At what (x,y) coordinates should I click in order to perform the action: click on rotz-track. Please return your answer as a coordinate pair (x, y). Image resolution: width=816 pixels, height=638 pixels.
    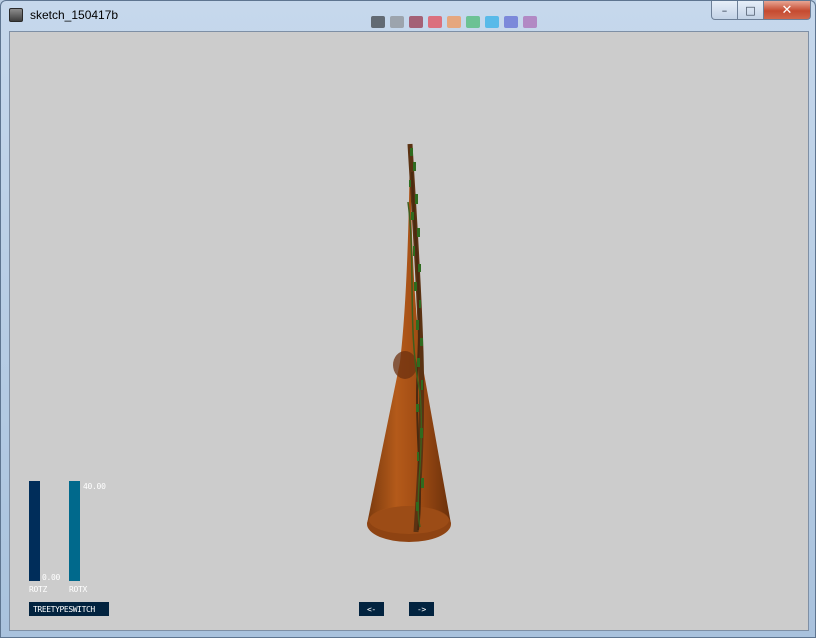
    Looking at the image, I should click on (34, 531).